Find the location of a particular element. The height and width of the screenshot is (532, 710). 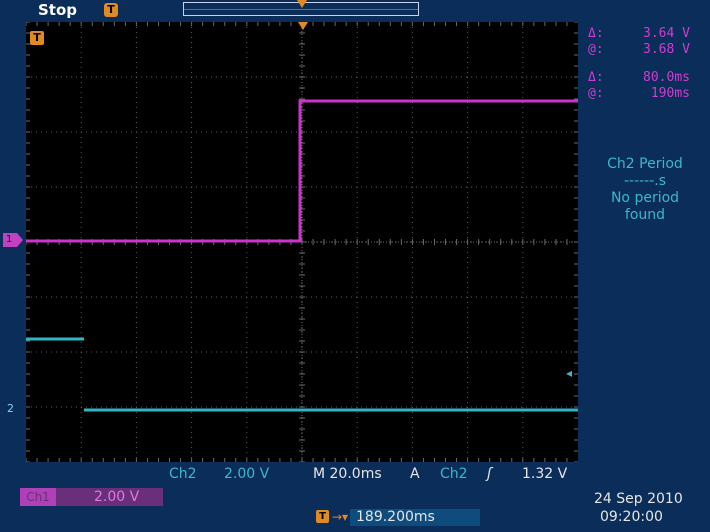

record-position-marker-icon is located at coordinates (302, 4).